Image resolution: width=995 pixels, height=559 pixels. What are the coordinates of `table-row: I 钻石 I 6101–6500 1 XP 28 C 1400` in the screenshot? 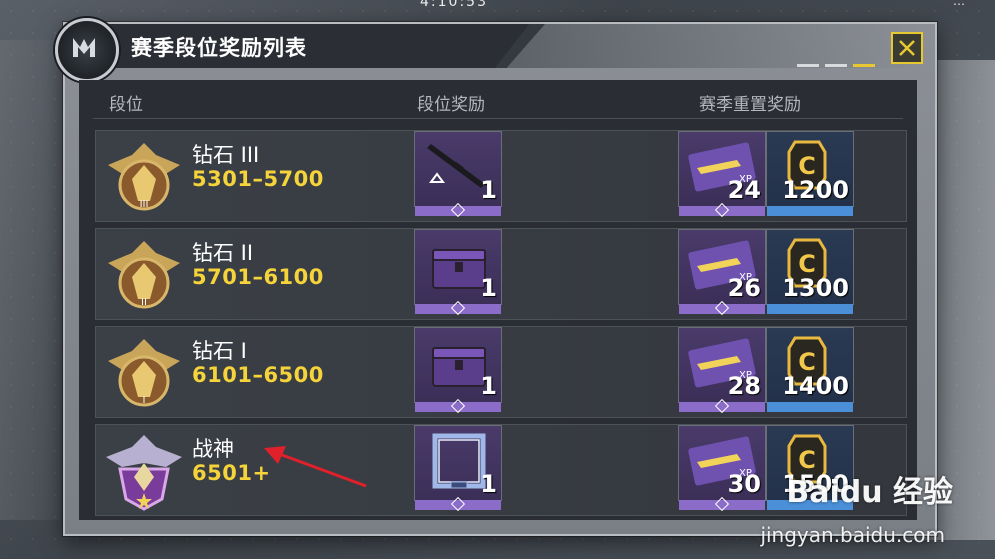 It's located at (501, 372).